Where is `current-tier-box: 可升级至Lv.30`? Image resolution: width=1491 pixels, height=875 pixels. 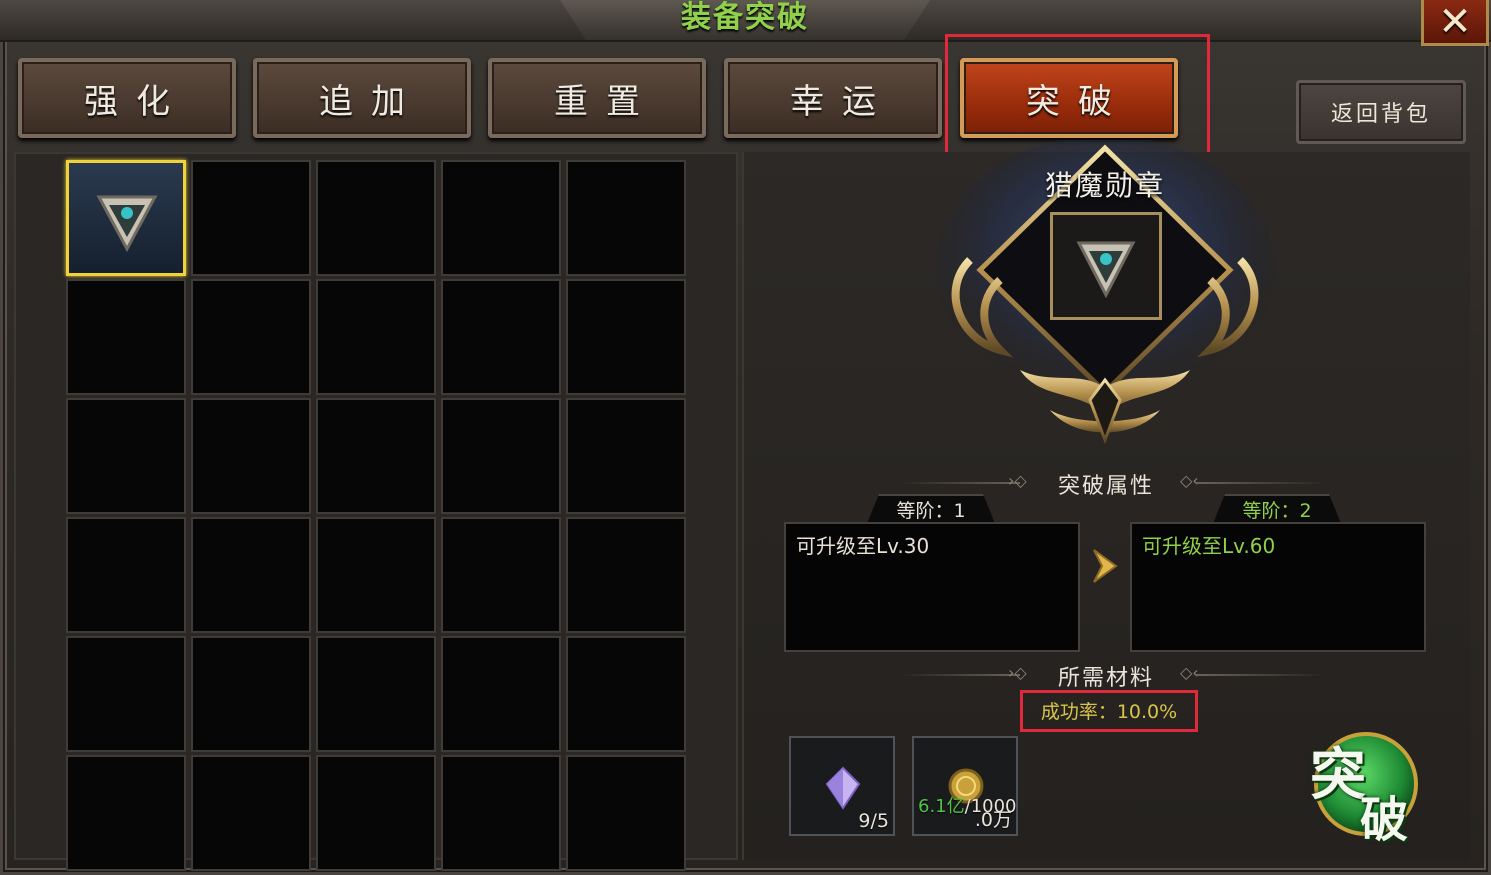 current-tier-box: 可升级至Lv.30 is located at coordinates (932, 587).